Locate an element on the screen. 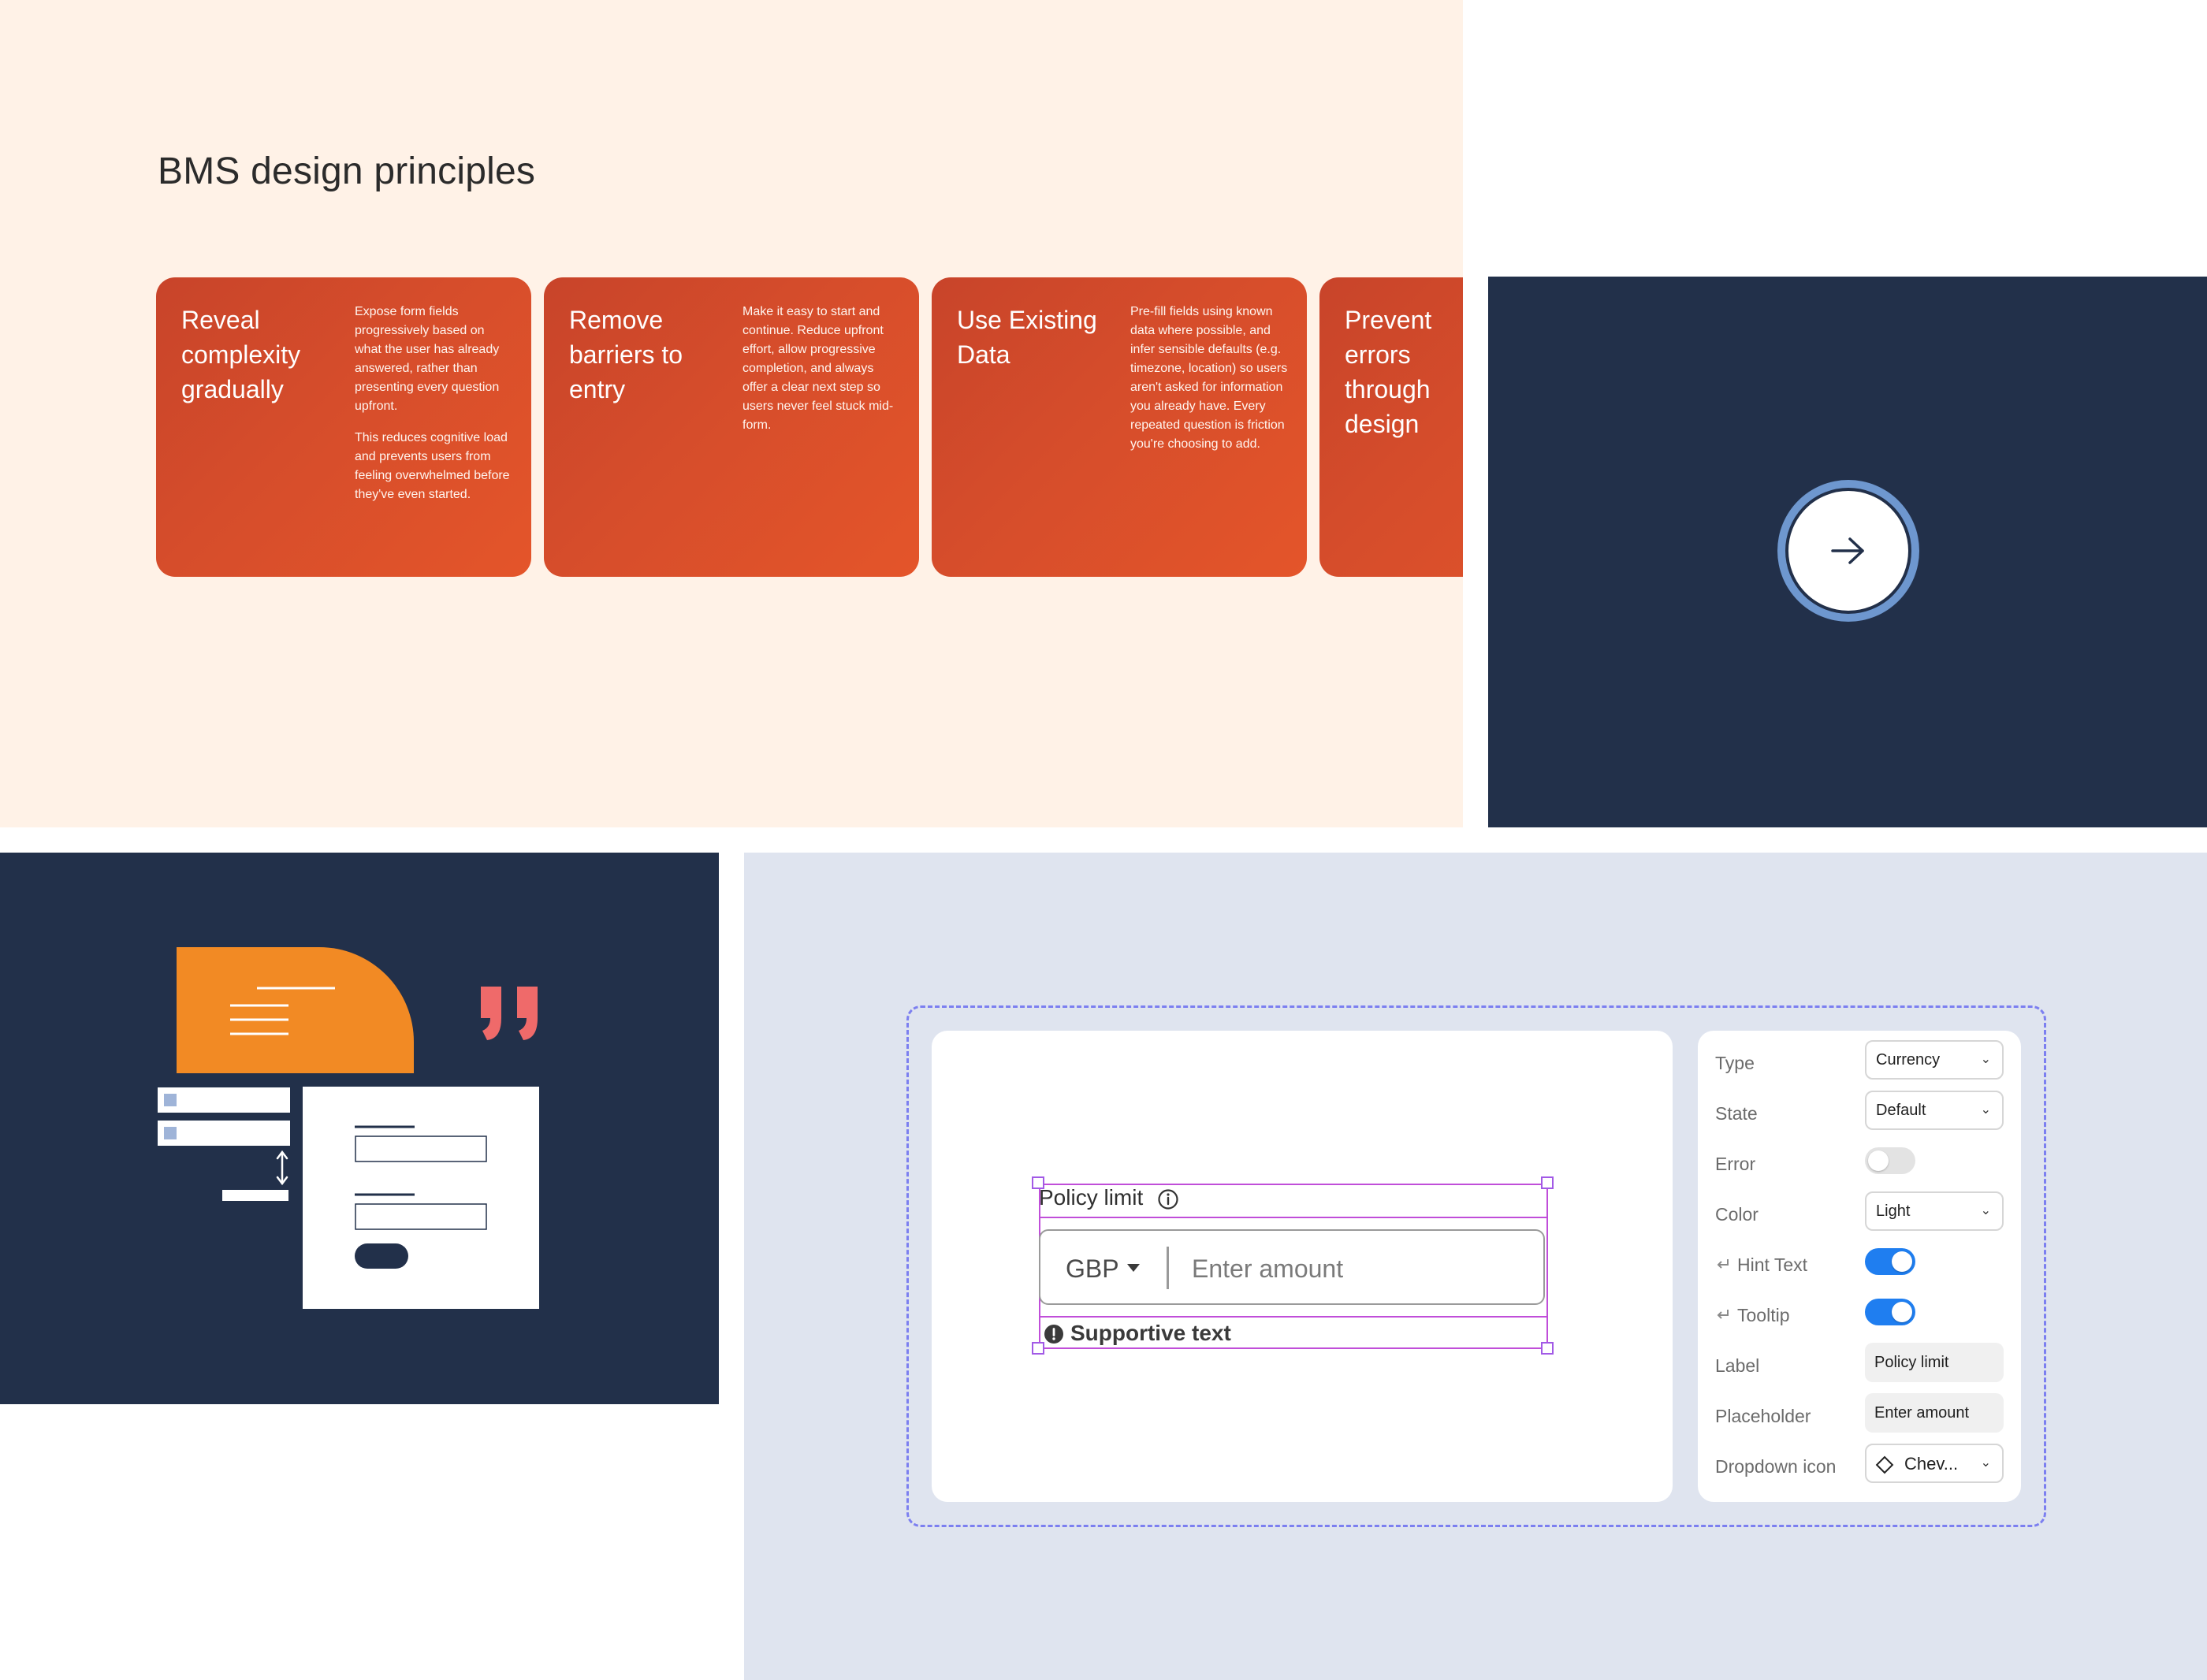 This screenshot has height=1680, width=2207. placeholder-text-field: Enter amount is located at coordinates (1934, 1413).